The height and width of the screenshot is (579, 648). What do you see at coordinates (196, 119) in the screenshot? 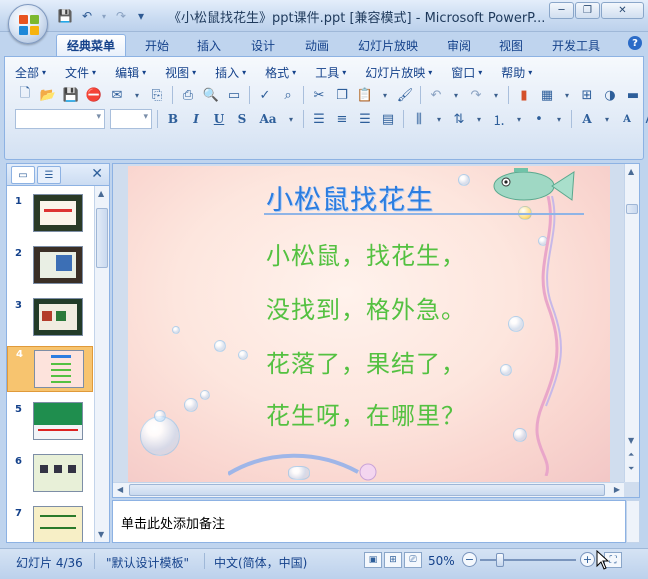
I see `italic-button: I` at bounding box center [196, 119].